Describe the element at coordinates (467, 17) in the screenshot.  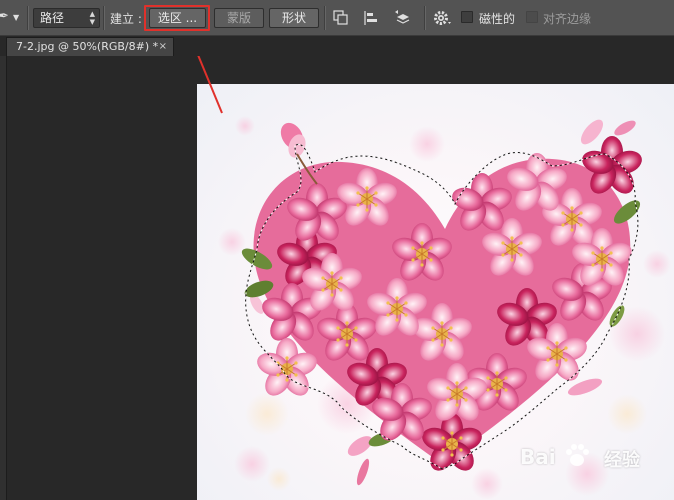
I see `magnetic-checkbox` at that location.